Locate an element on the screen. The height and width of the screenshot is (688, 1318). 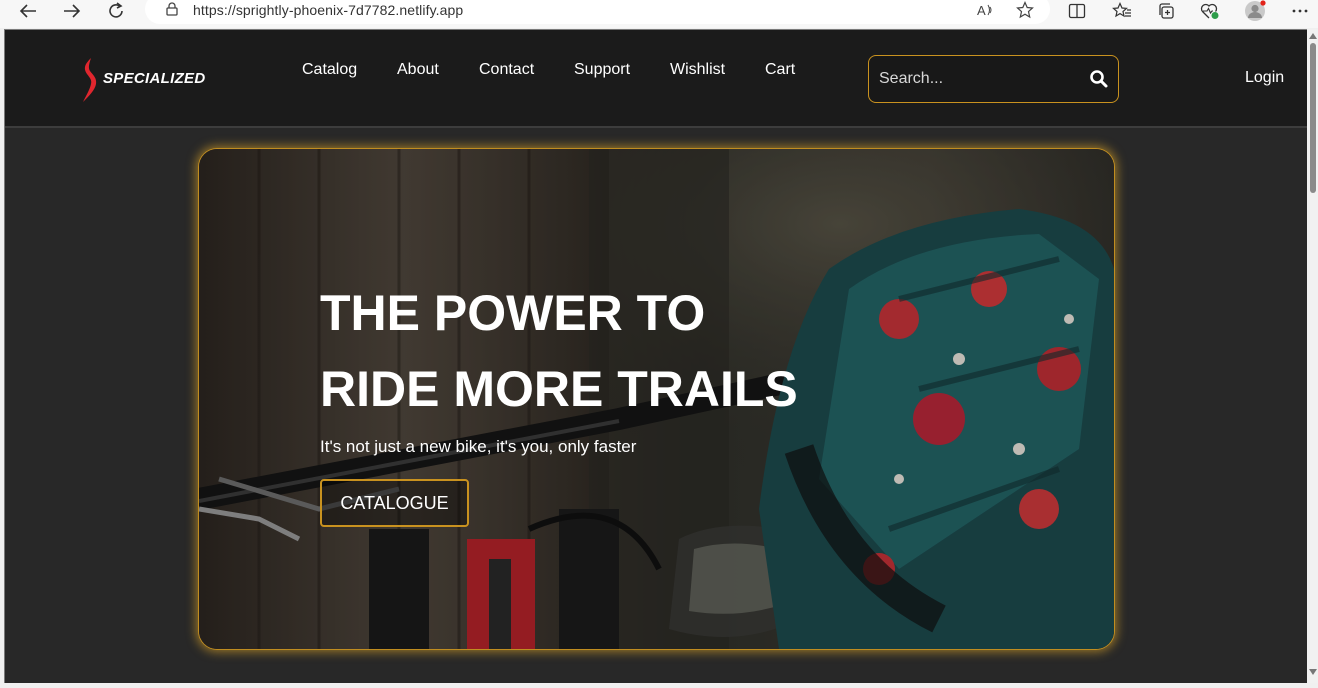
more-options-icon is located at coordinates (1300, 11).